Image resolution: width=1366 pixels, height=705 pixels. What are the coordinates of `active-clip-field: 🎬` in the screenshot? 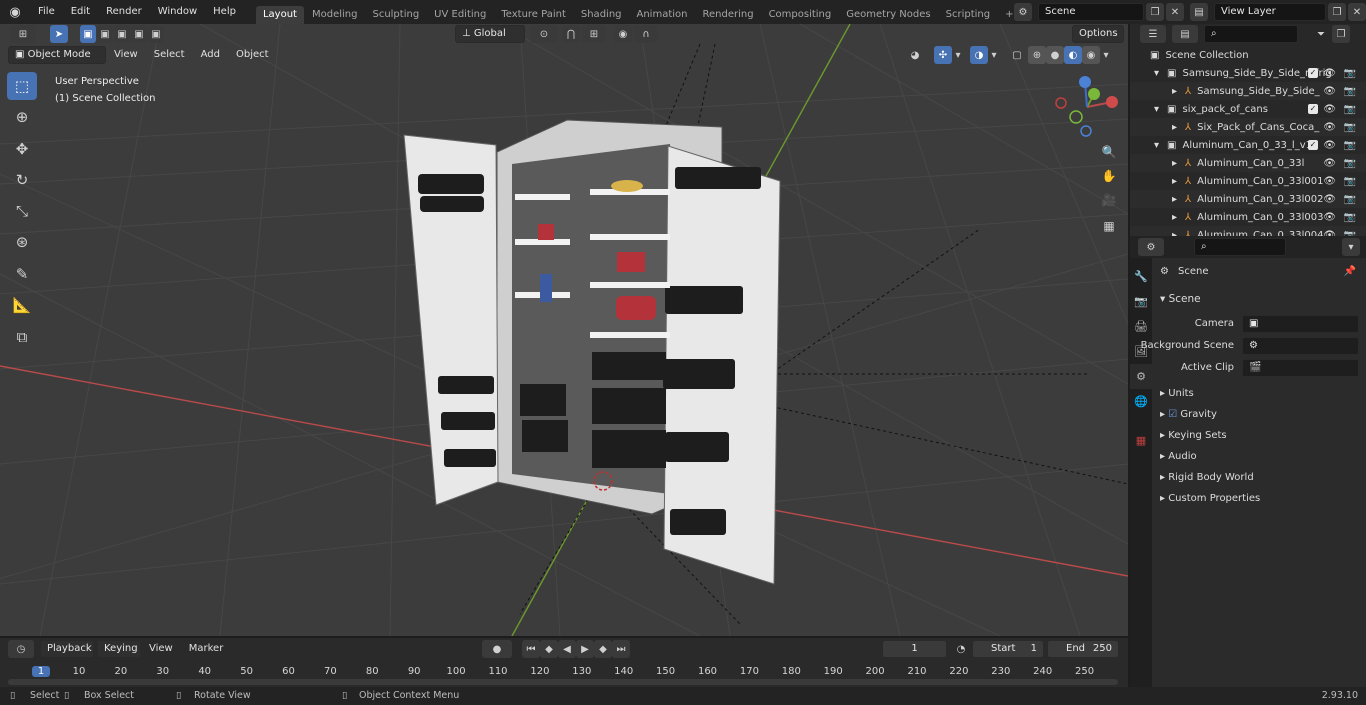 It's located at (1300, 368).